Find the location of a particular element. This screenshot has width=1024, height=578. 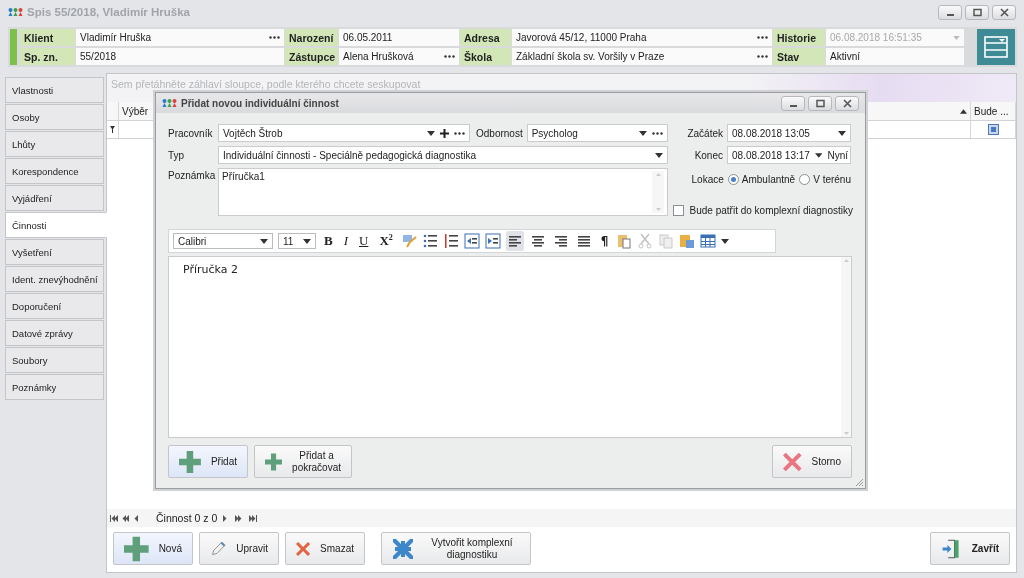

group-panel-hint: Sem přetáhněte záhlaví sloupce, podle kterého chcete seskupovat is located at coordinates (266, 84).